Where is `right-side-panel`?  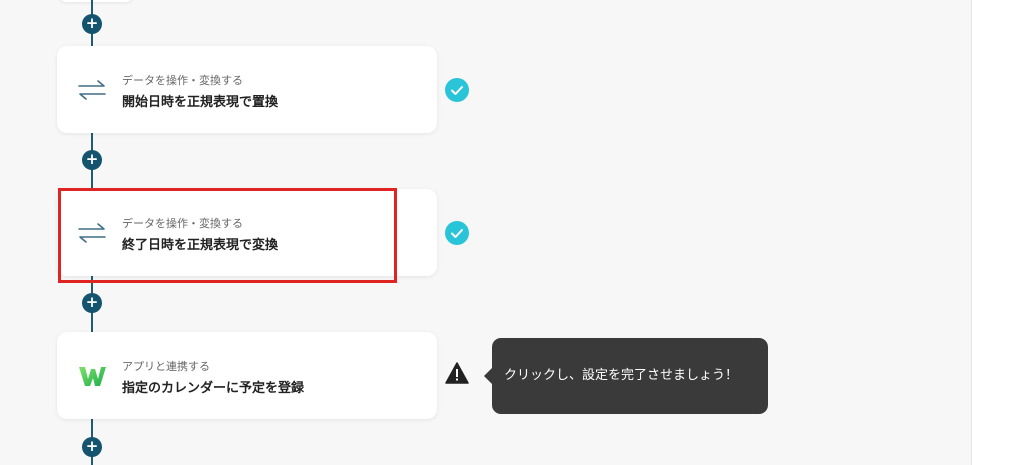 right-side-panel is located at coordinates (994, 232).